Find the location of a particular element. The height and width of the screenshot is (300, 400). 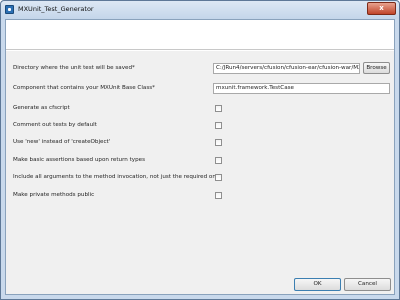

checkbox-include-all-arguments is located at coordinates (218, 177).